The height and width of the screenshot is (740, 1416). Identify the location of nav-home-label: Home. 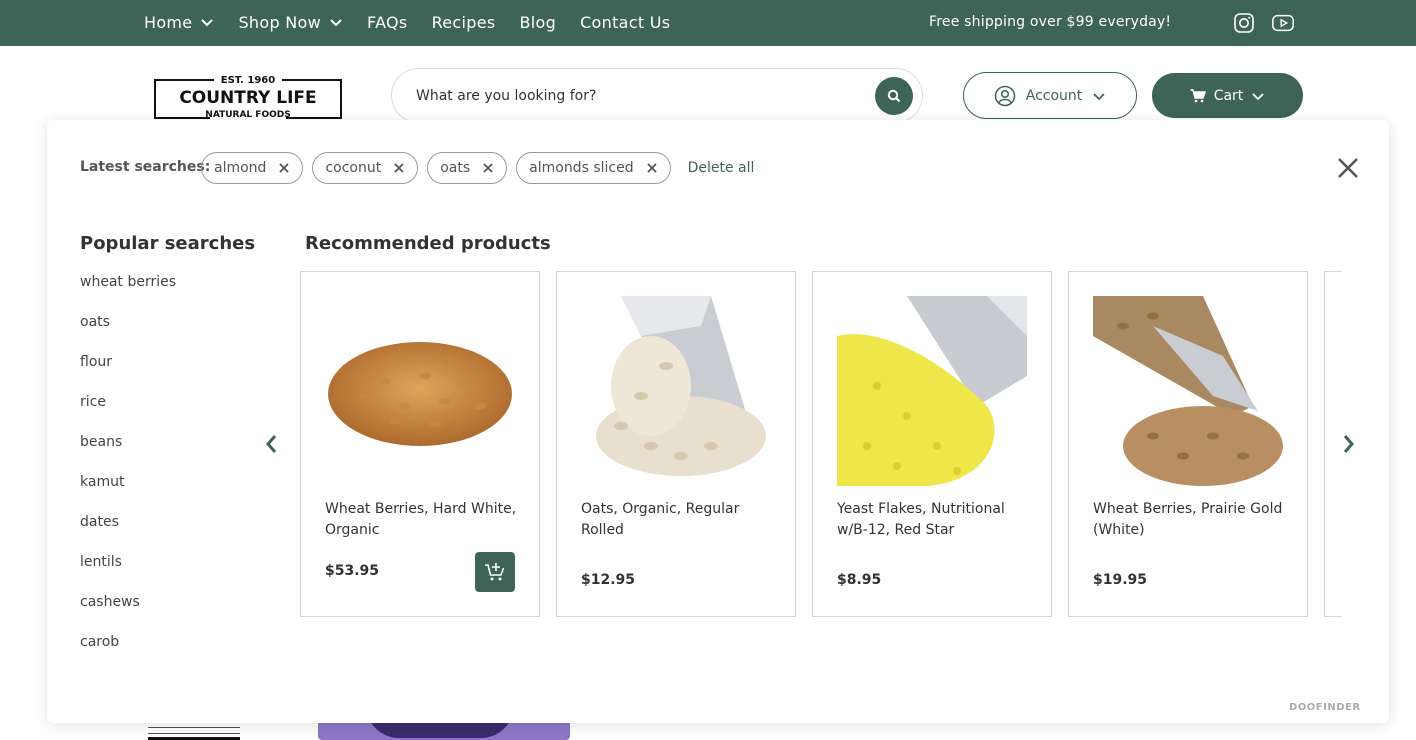
(168, 22).